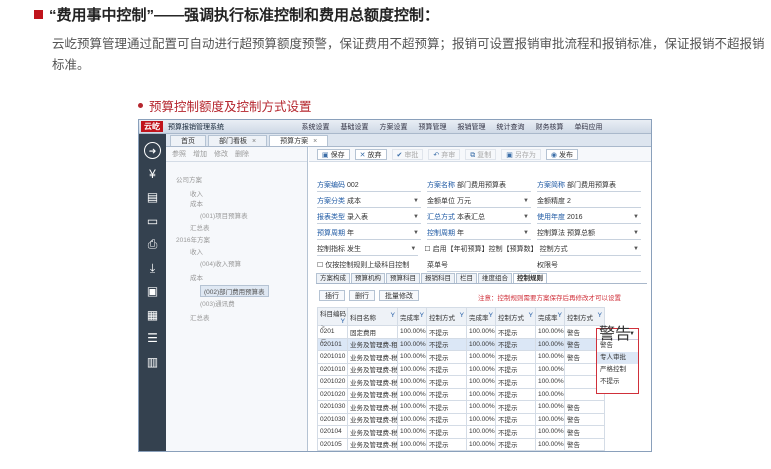  What do you see at coordinates (482, 218) in the screenshot?
I see `form-field: 汇总方式 本表汇总 ▼` at bounding box center [482, 218].